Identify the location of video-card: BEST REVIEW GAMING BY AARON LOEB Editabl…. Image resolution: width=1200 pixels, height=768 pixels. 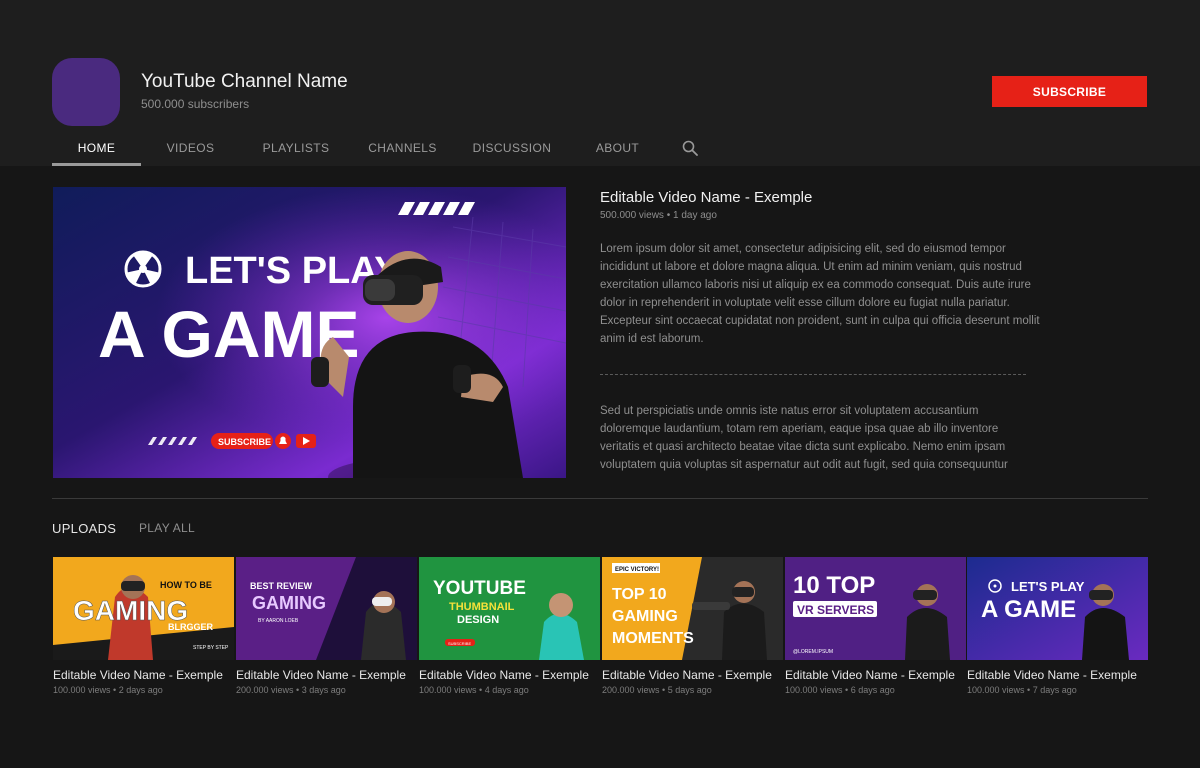
(326, 627).